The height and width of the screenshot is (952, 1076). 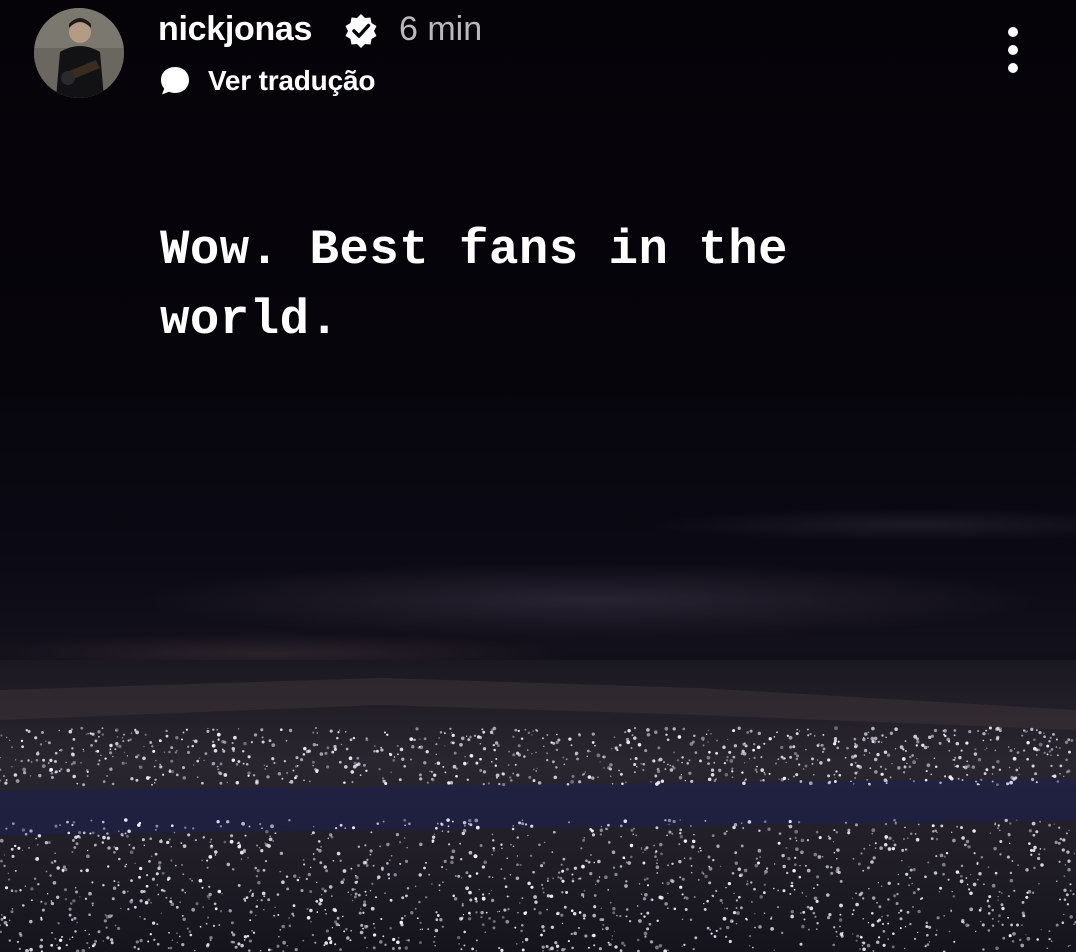 I want to click on story-header: nickjonas 6 min Ver tradução, so click(x=538, y=60).